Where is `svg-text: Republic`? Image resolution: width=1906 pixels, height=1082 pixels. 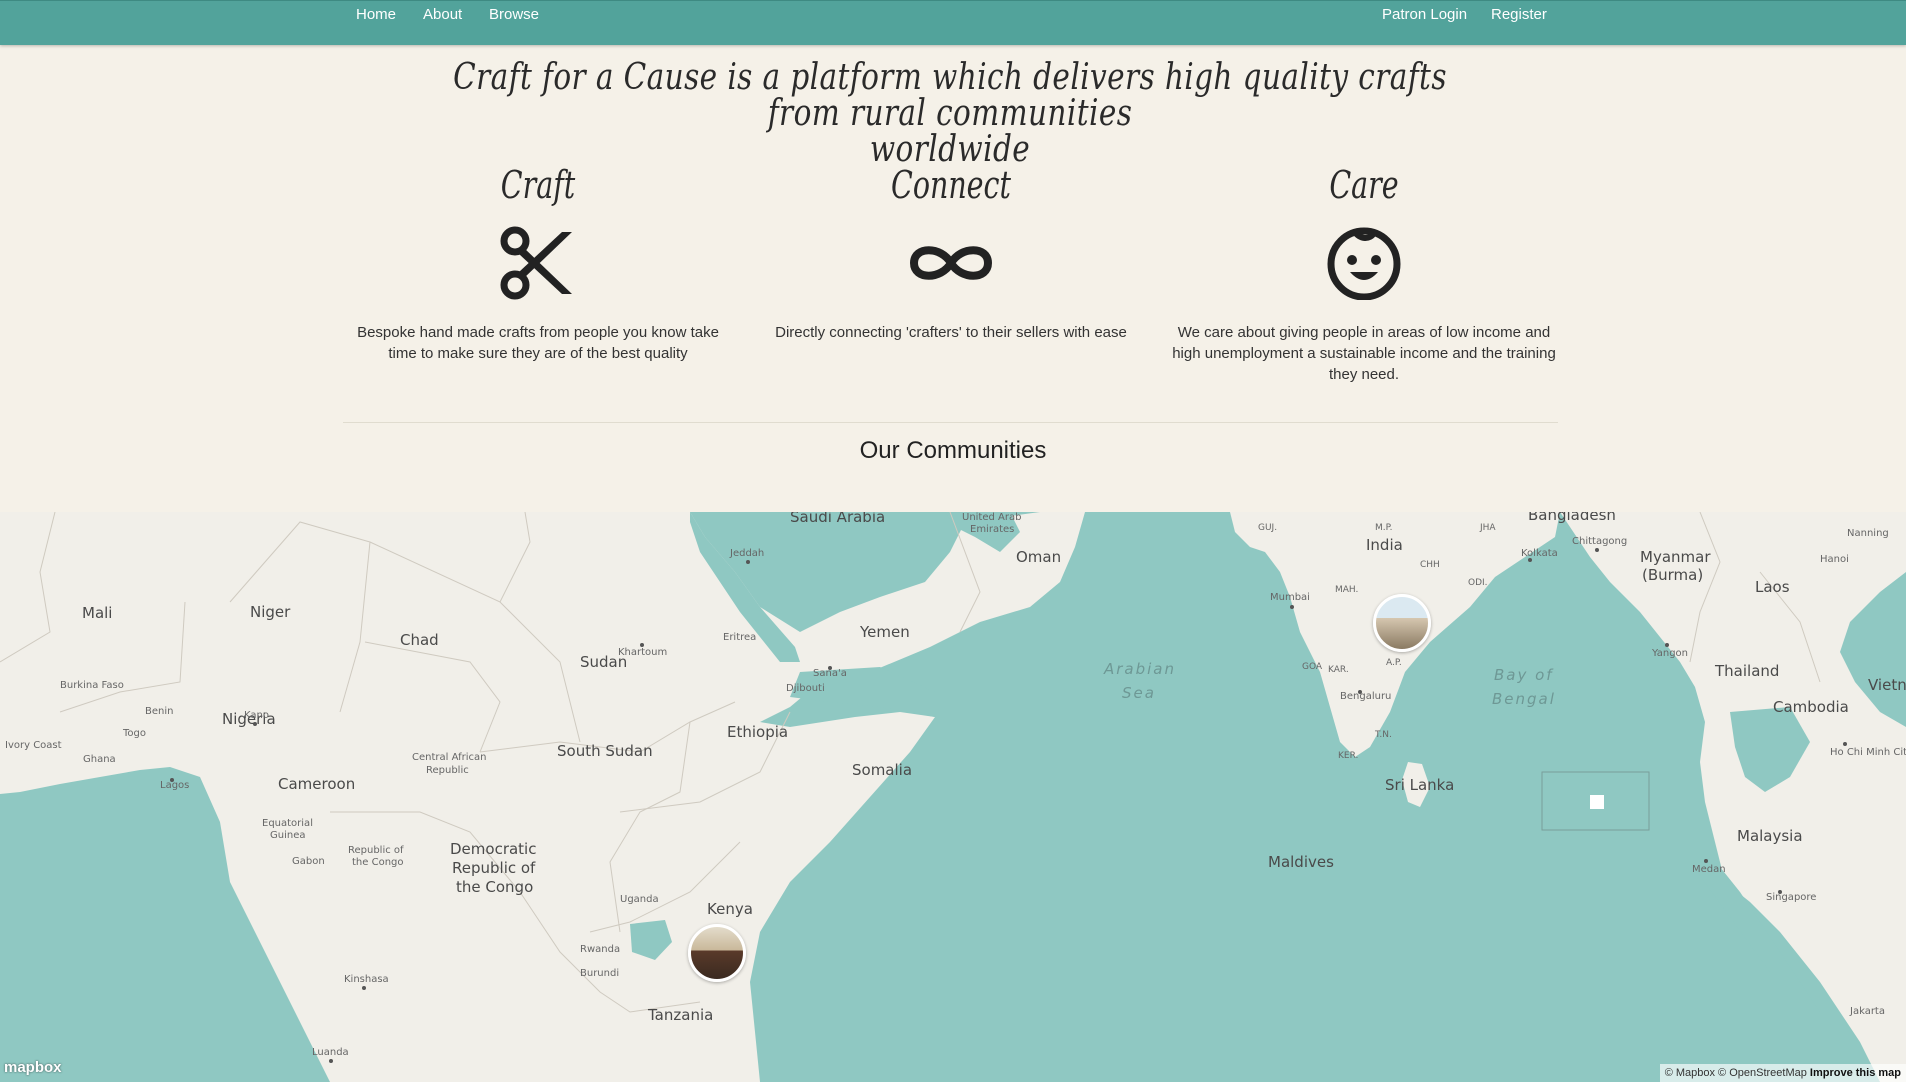
svg-text: Republic is located at coordinates (447, 770).